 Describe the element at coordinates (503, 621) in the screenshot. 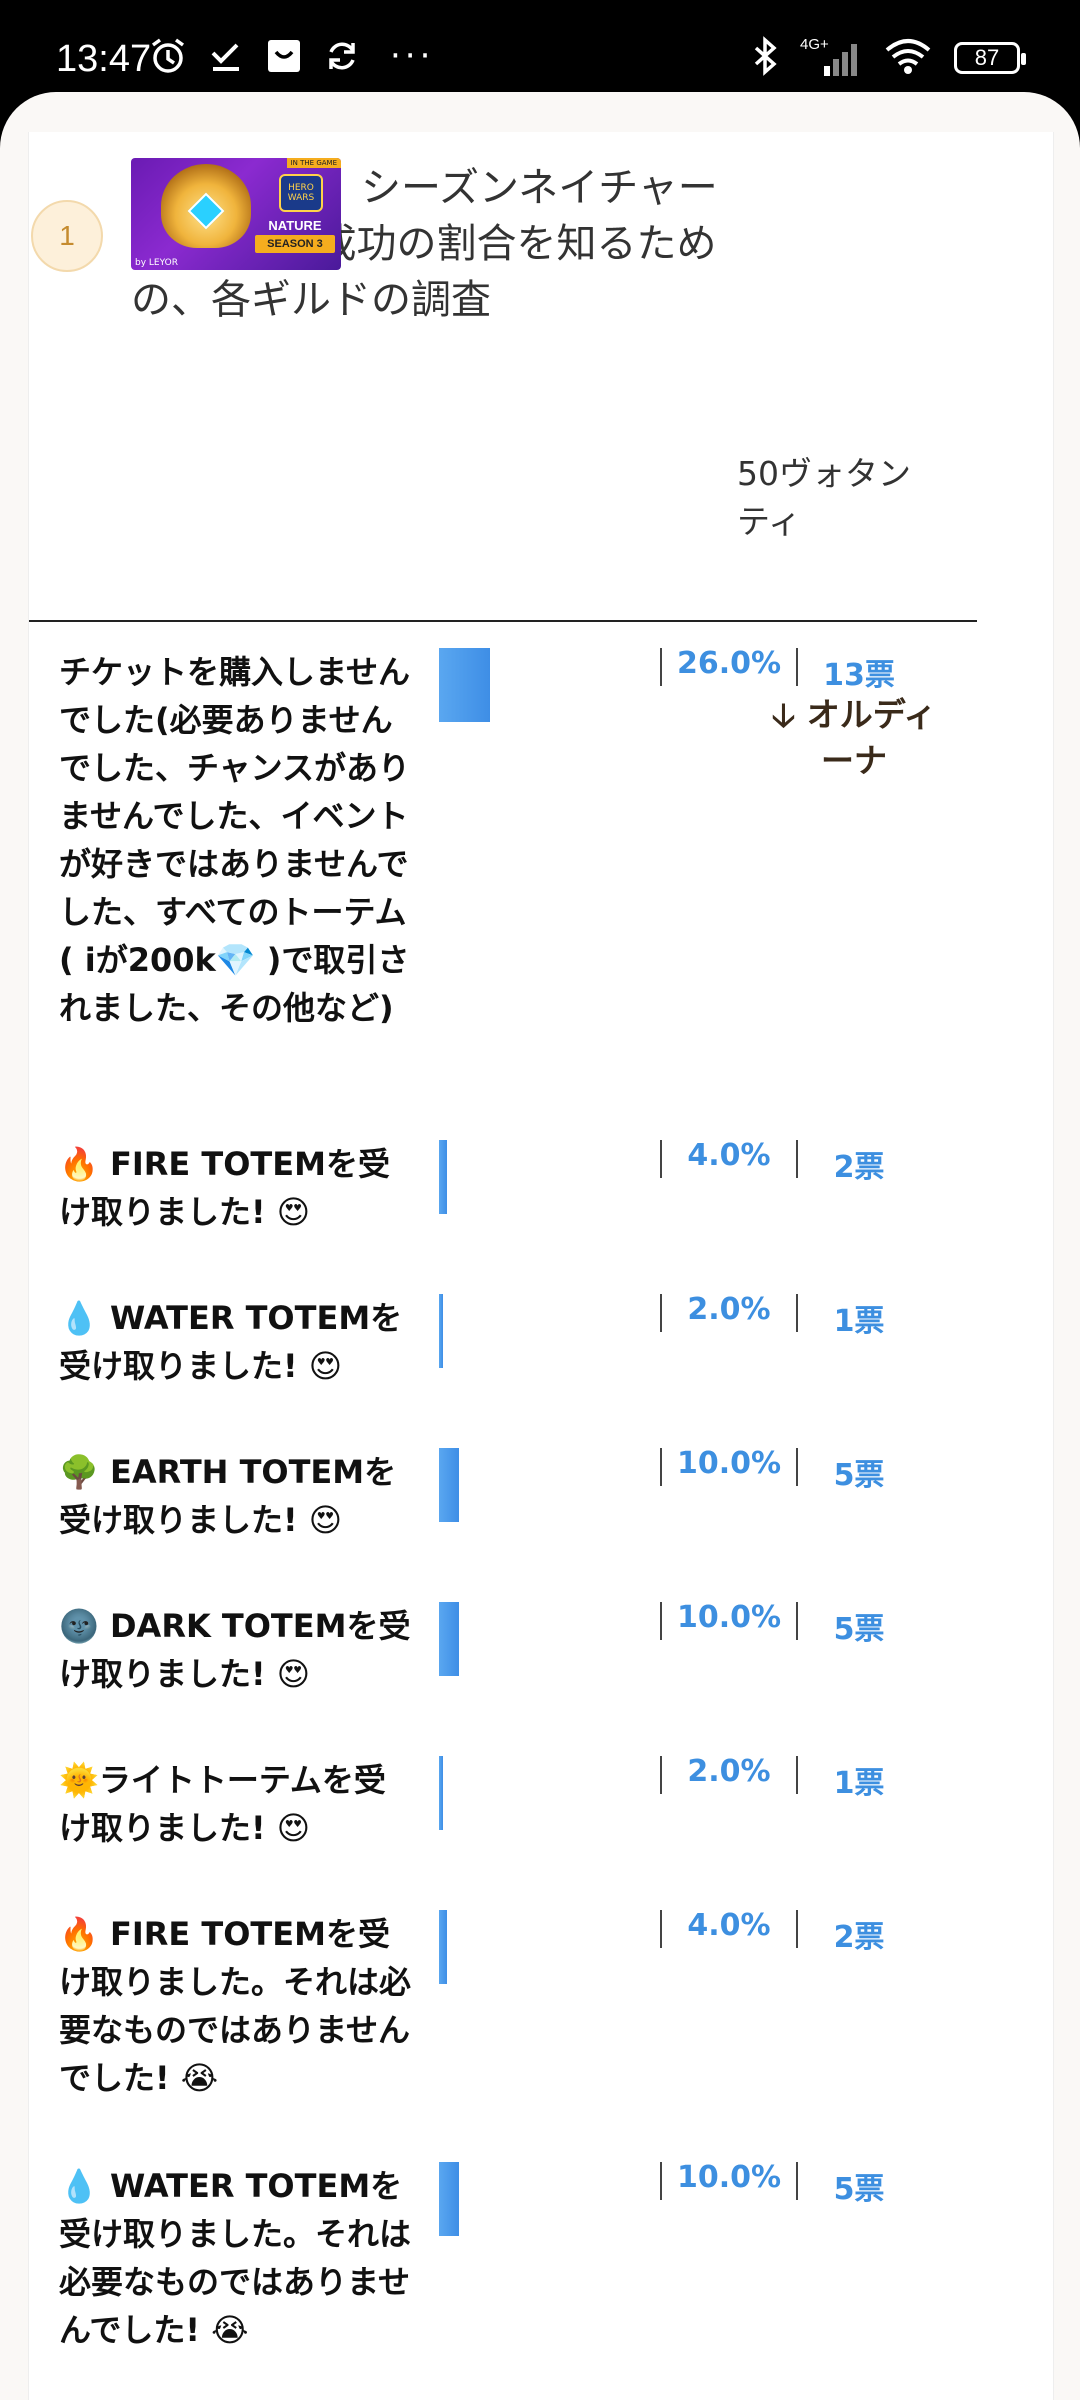

I see `header-divider` at that location.